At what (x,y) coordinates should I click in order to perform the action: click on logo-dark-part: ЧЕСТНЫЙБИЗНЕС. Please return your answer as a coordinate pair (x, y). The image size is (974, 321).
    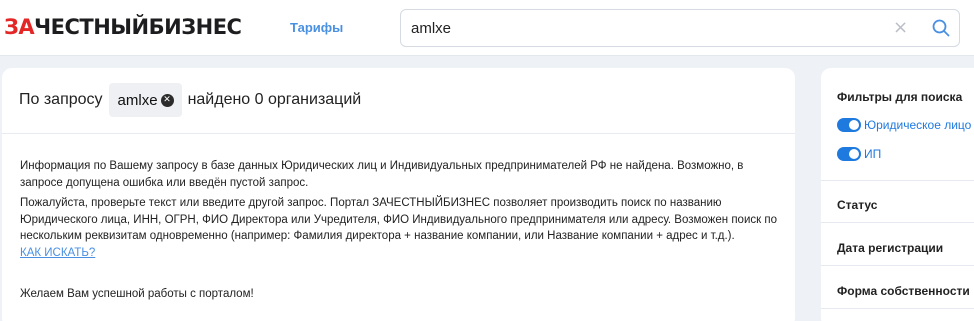
    Looking at the image, I should click on (138, 27).